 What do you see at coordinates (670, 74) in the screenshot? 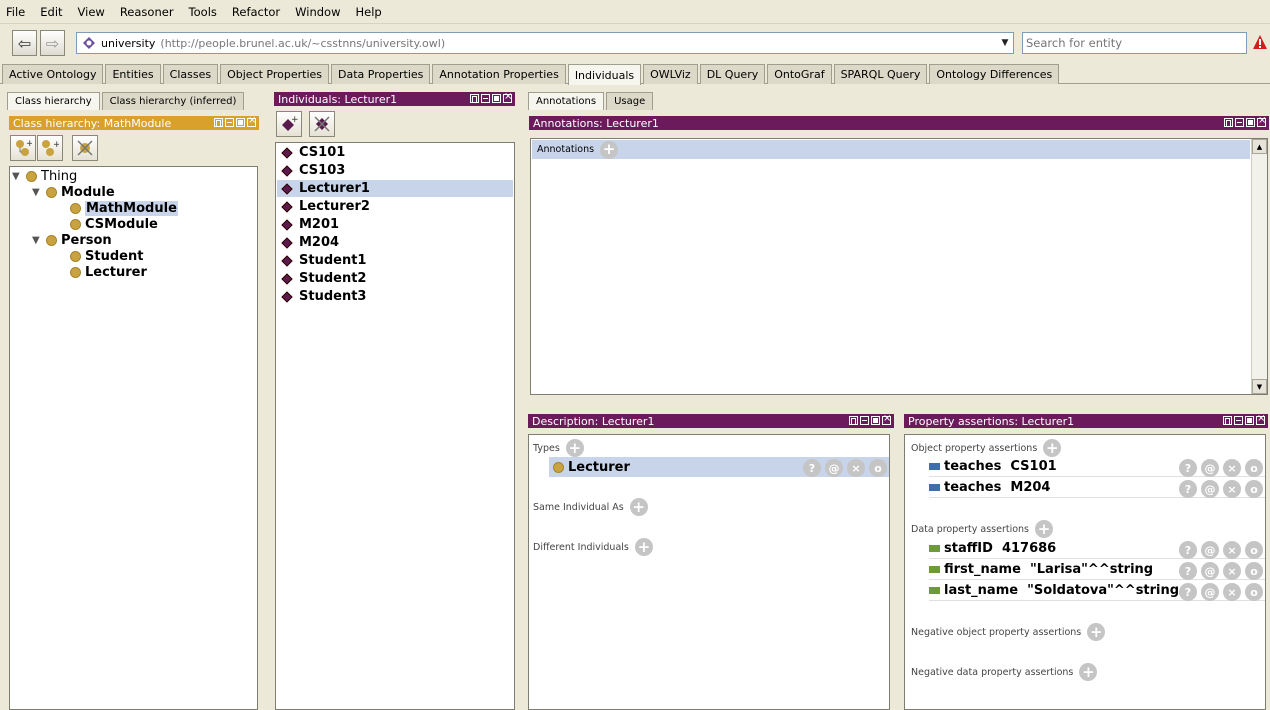
I see `tab-owlviz: OWLViz` at bounding box center [670, 74].